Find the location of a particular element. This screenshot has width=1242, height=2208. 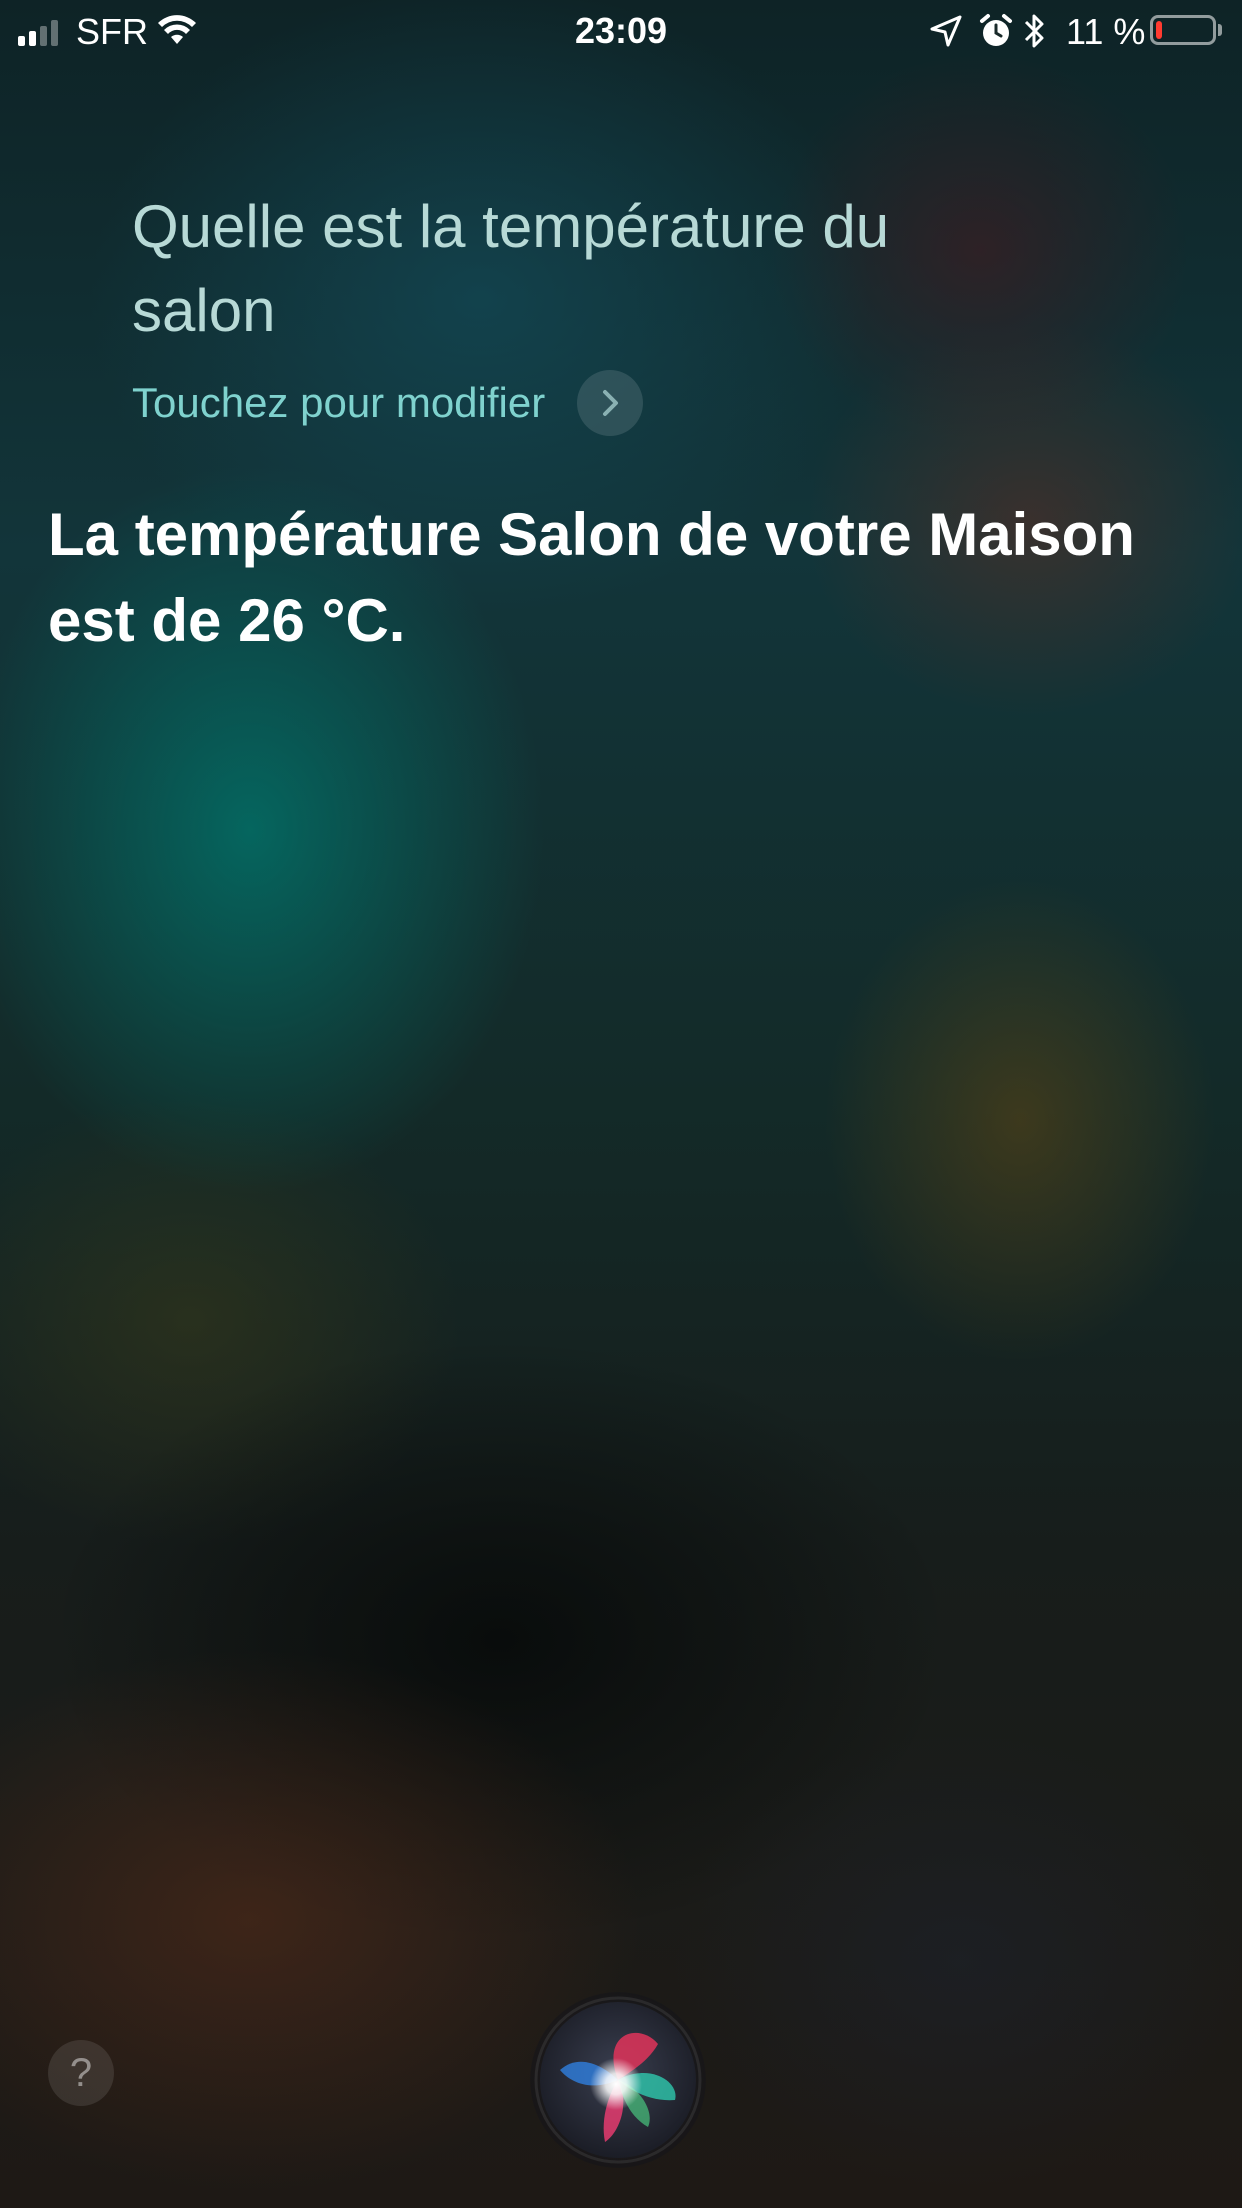

chevron-right-icon is located at coordinates (610, 403).